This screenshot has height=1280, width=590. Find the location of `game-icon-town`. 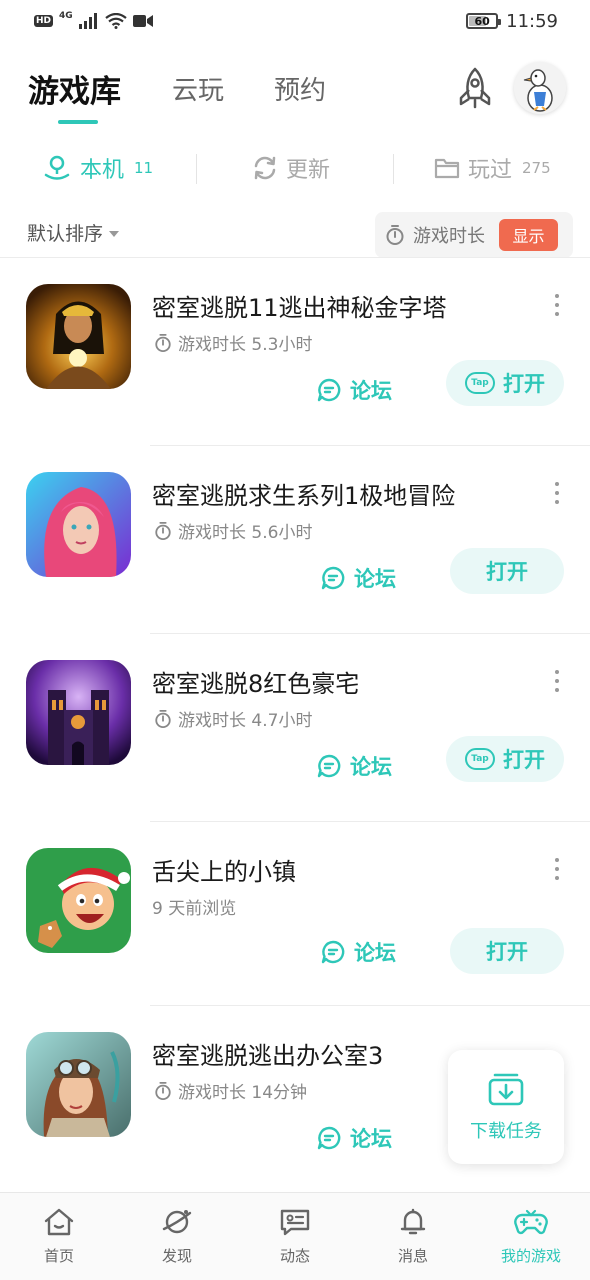

game-icon-town is located at coordinates (78, 900).